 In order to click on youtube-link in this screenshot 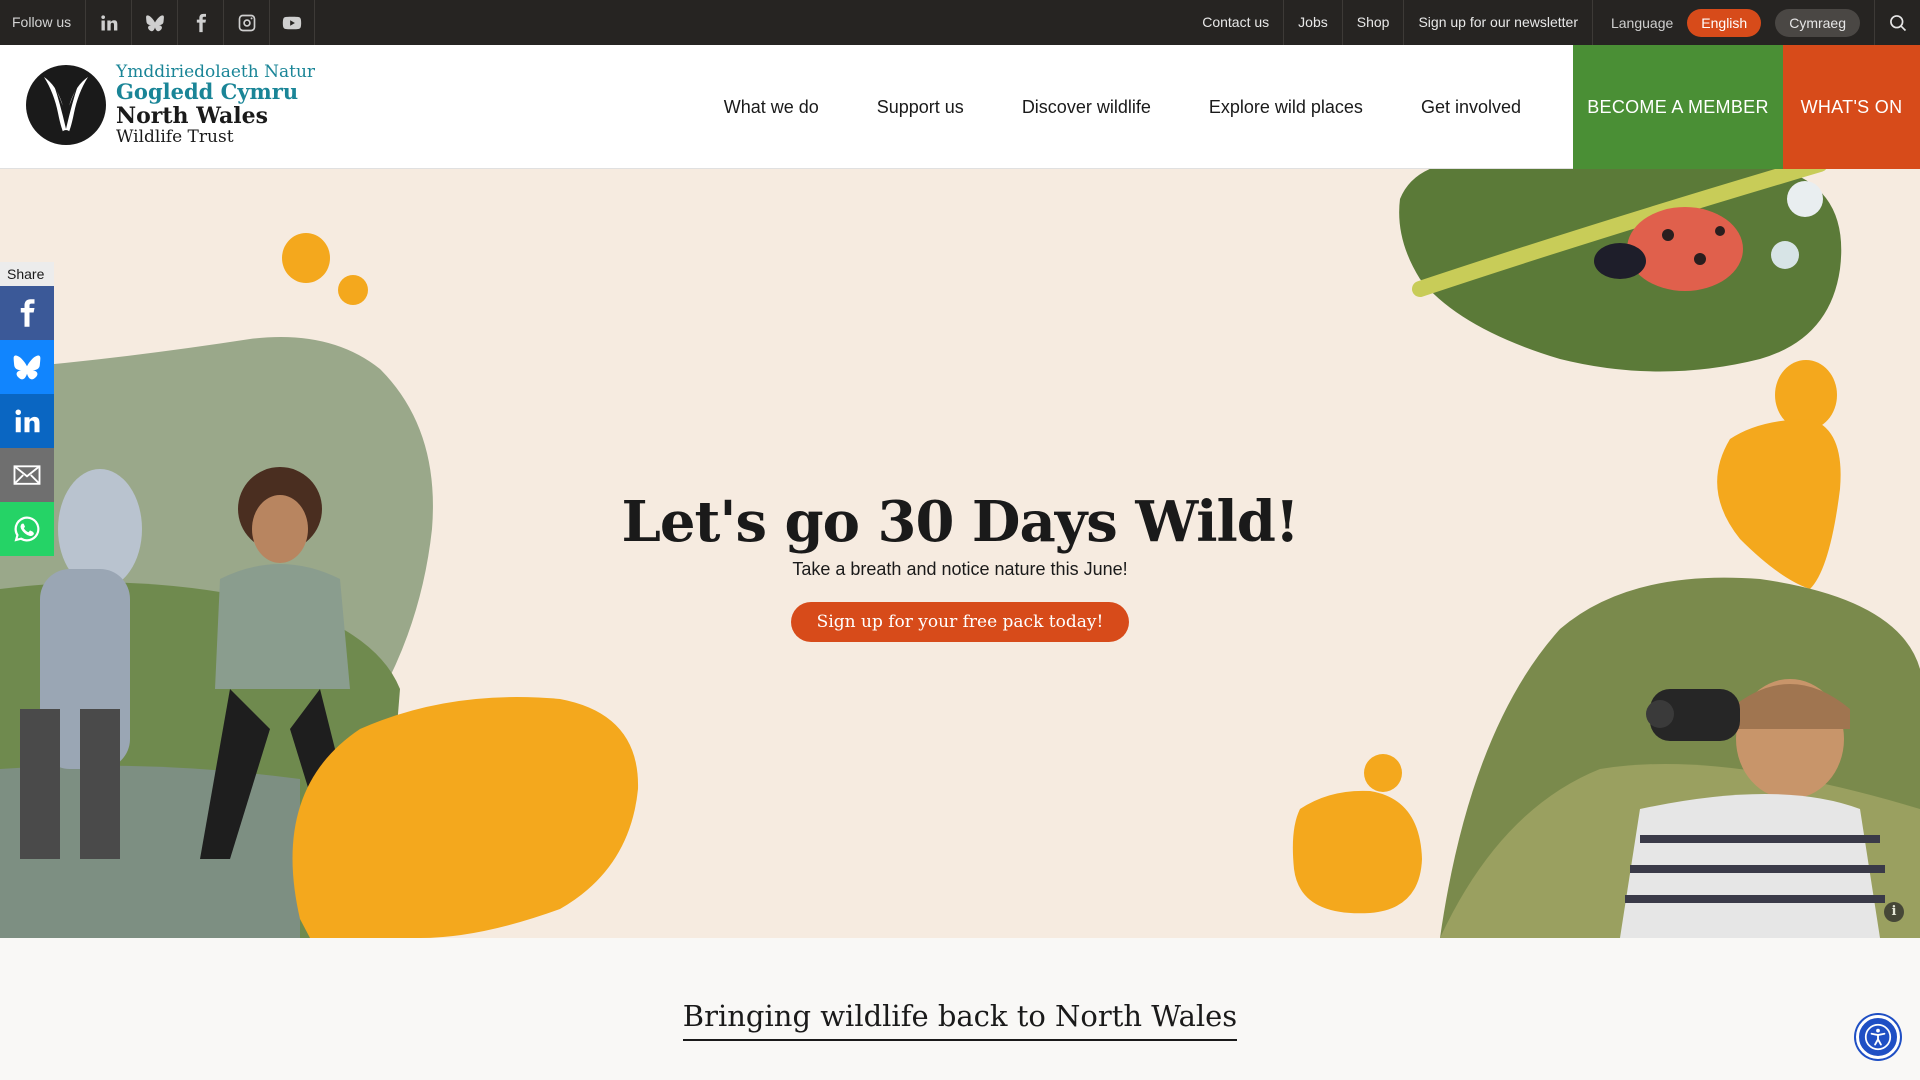, I will do `click(292, 22)`.